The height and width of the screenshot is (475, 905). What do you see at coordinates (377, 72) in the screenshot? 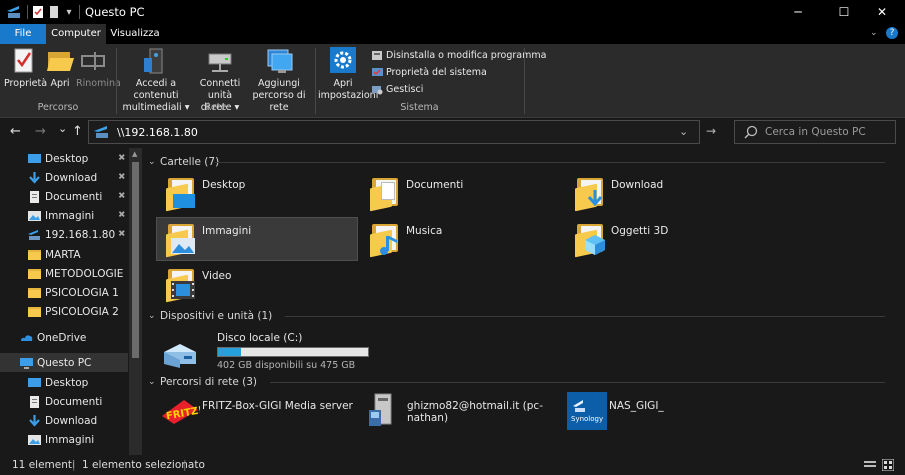
I see `system-properties-icon` at bounding box center [377, 72].